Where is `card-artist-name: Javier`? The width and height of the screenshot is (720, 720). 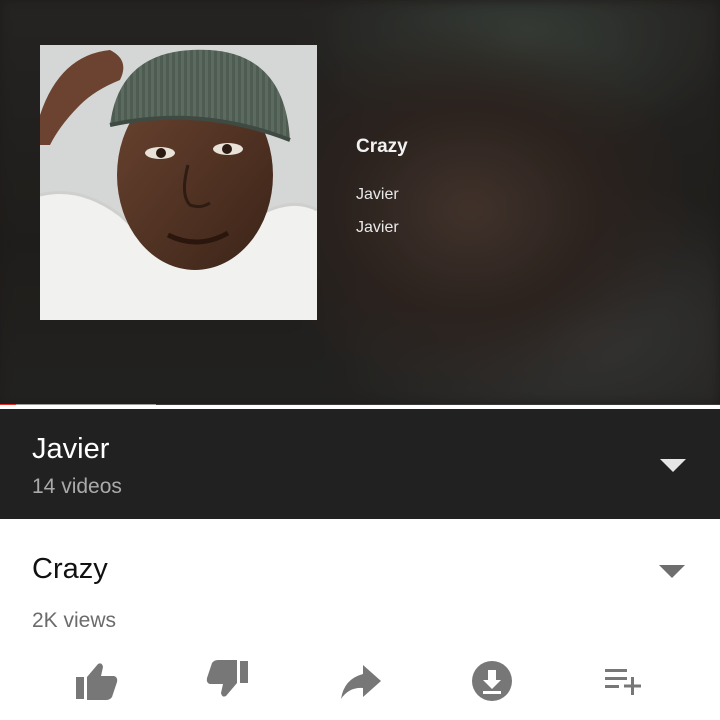 card-artist-name: Javier is located at coordinates (377, 194).